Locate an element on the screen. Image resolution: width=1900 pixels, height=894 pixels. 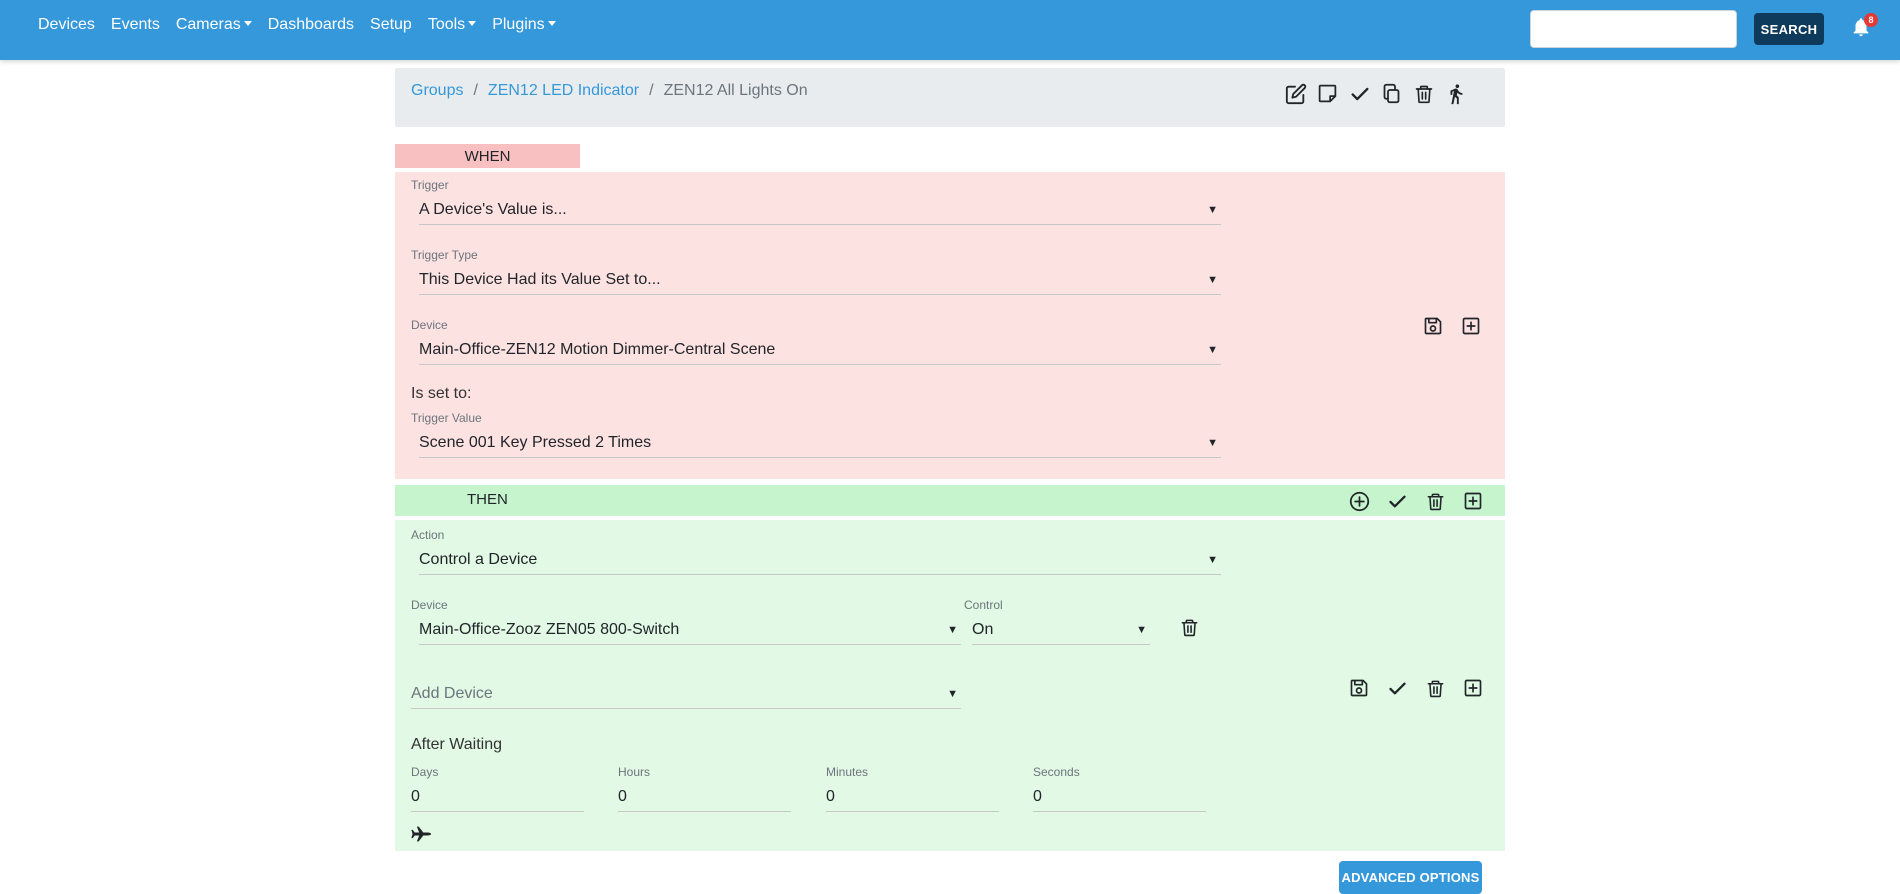
when-device-label: Device is located at coordinates (429, 325).